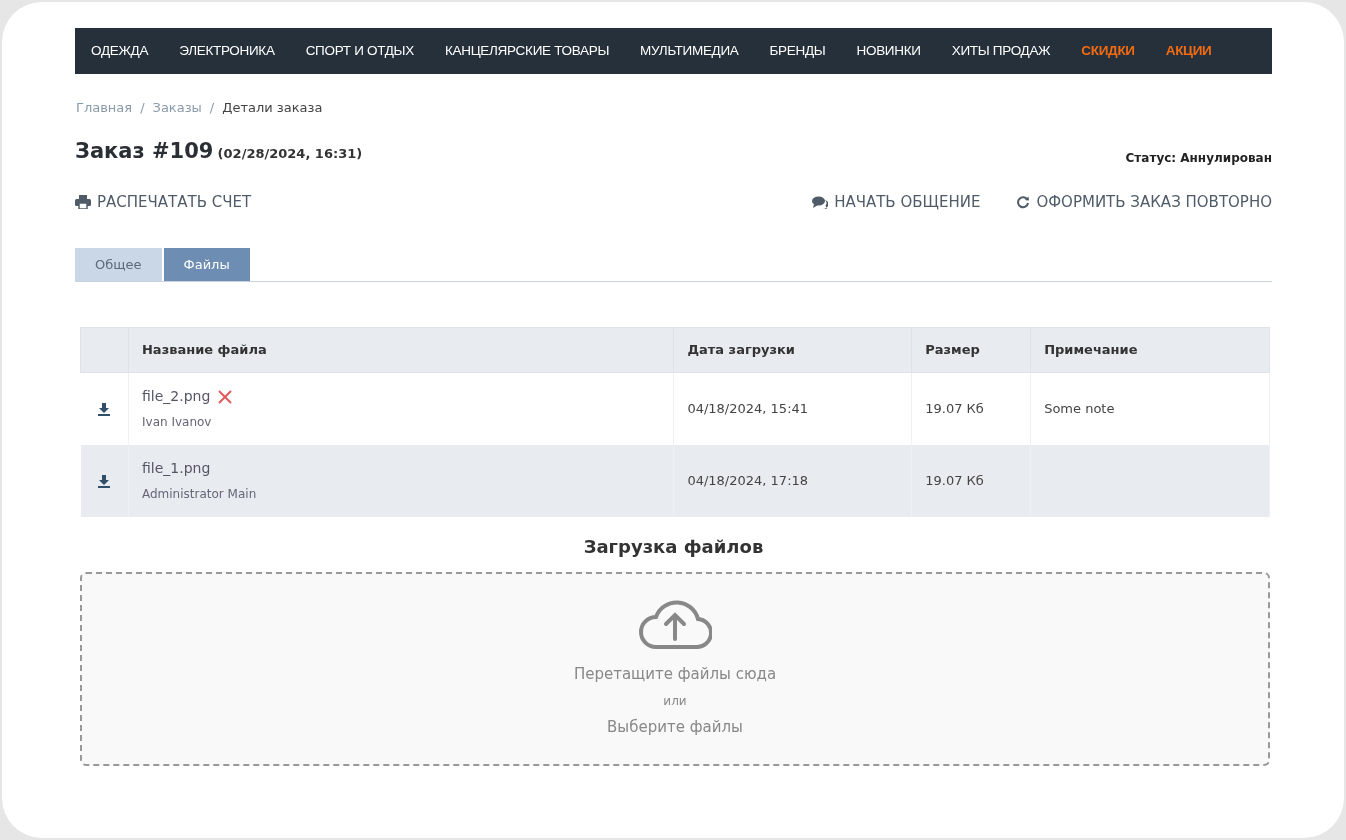 This screenshot has height=840, width=1346. Describe the element at coordinates (401, 350) in the screenshot. I see `column-header: Название файла` at that location.